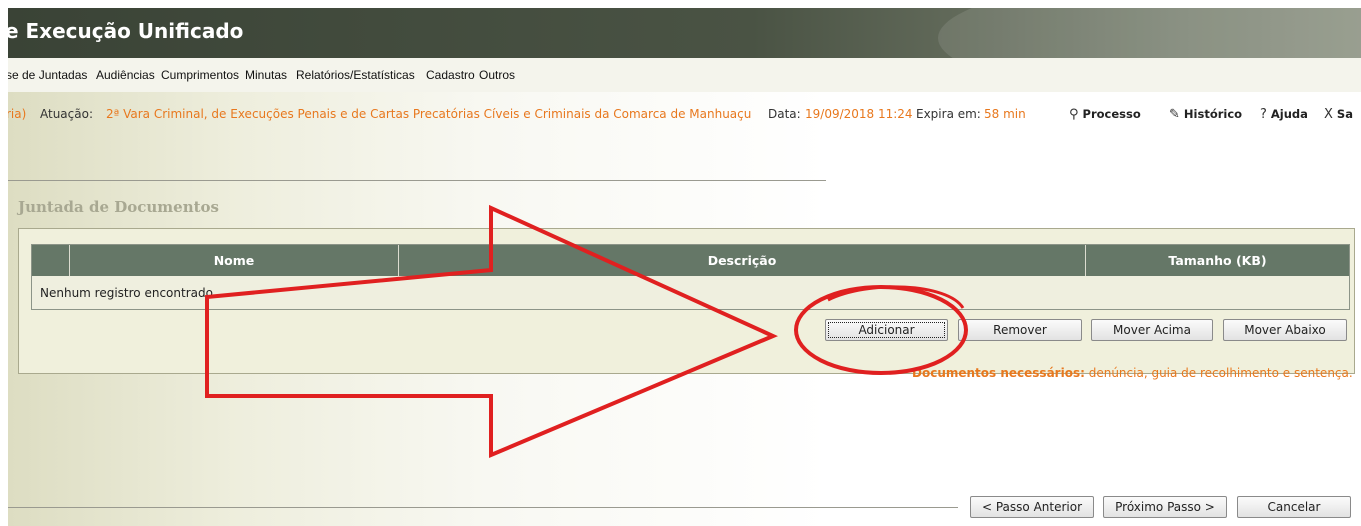  What do you see at coordinates (1289, 114) in the screenshot?
I see `ajuda-label: Ajuda` at bounding box center [1289, 114].